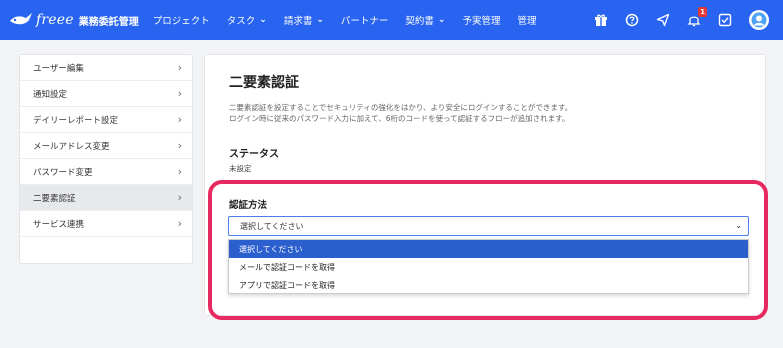 Image resolution: width=783 pixels, height=348 pixels. I want to click on brand-logo: freee 業務委託管理, so click(73, 20).